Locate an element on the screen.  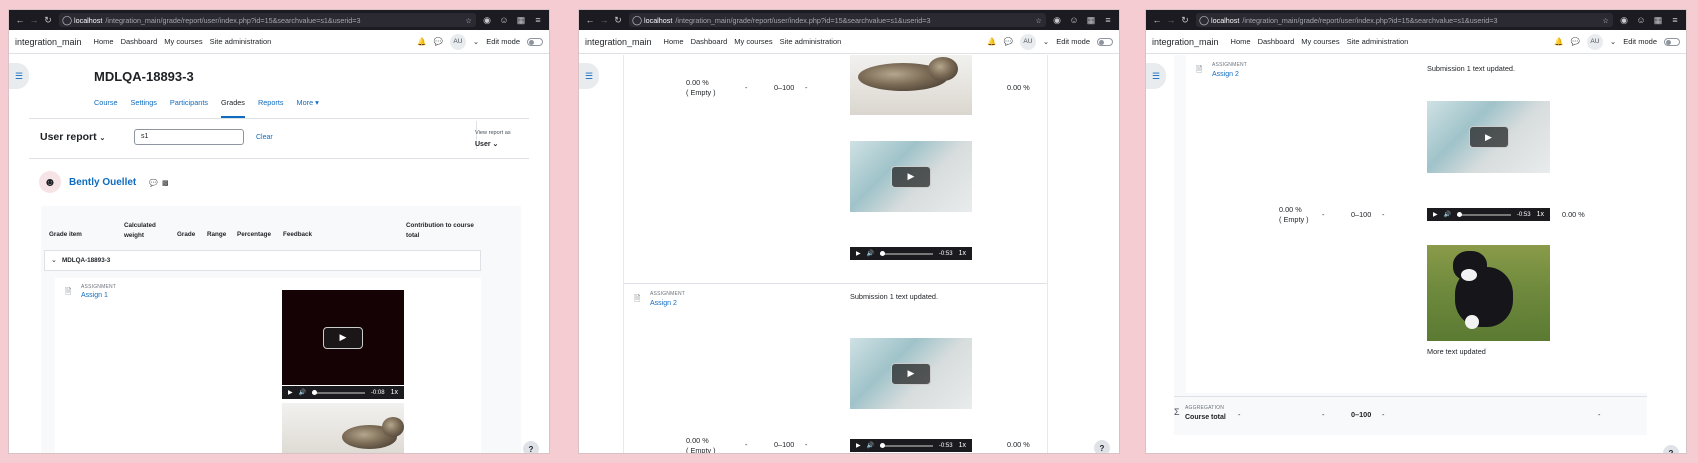
tab-participants: Participants is located at coordinates (189, 108).